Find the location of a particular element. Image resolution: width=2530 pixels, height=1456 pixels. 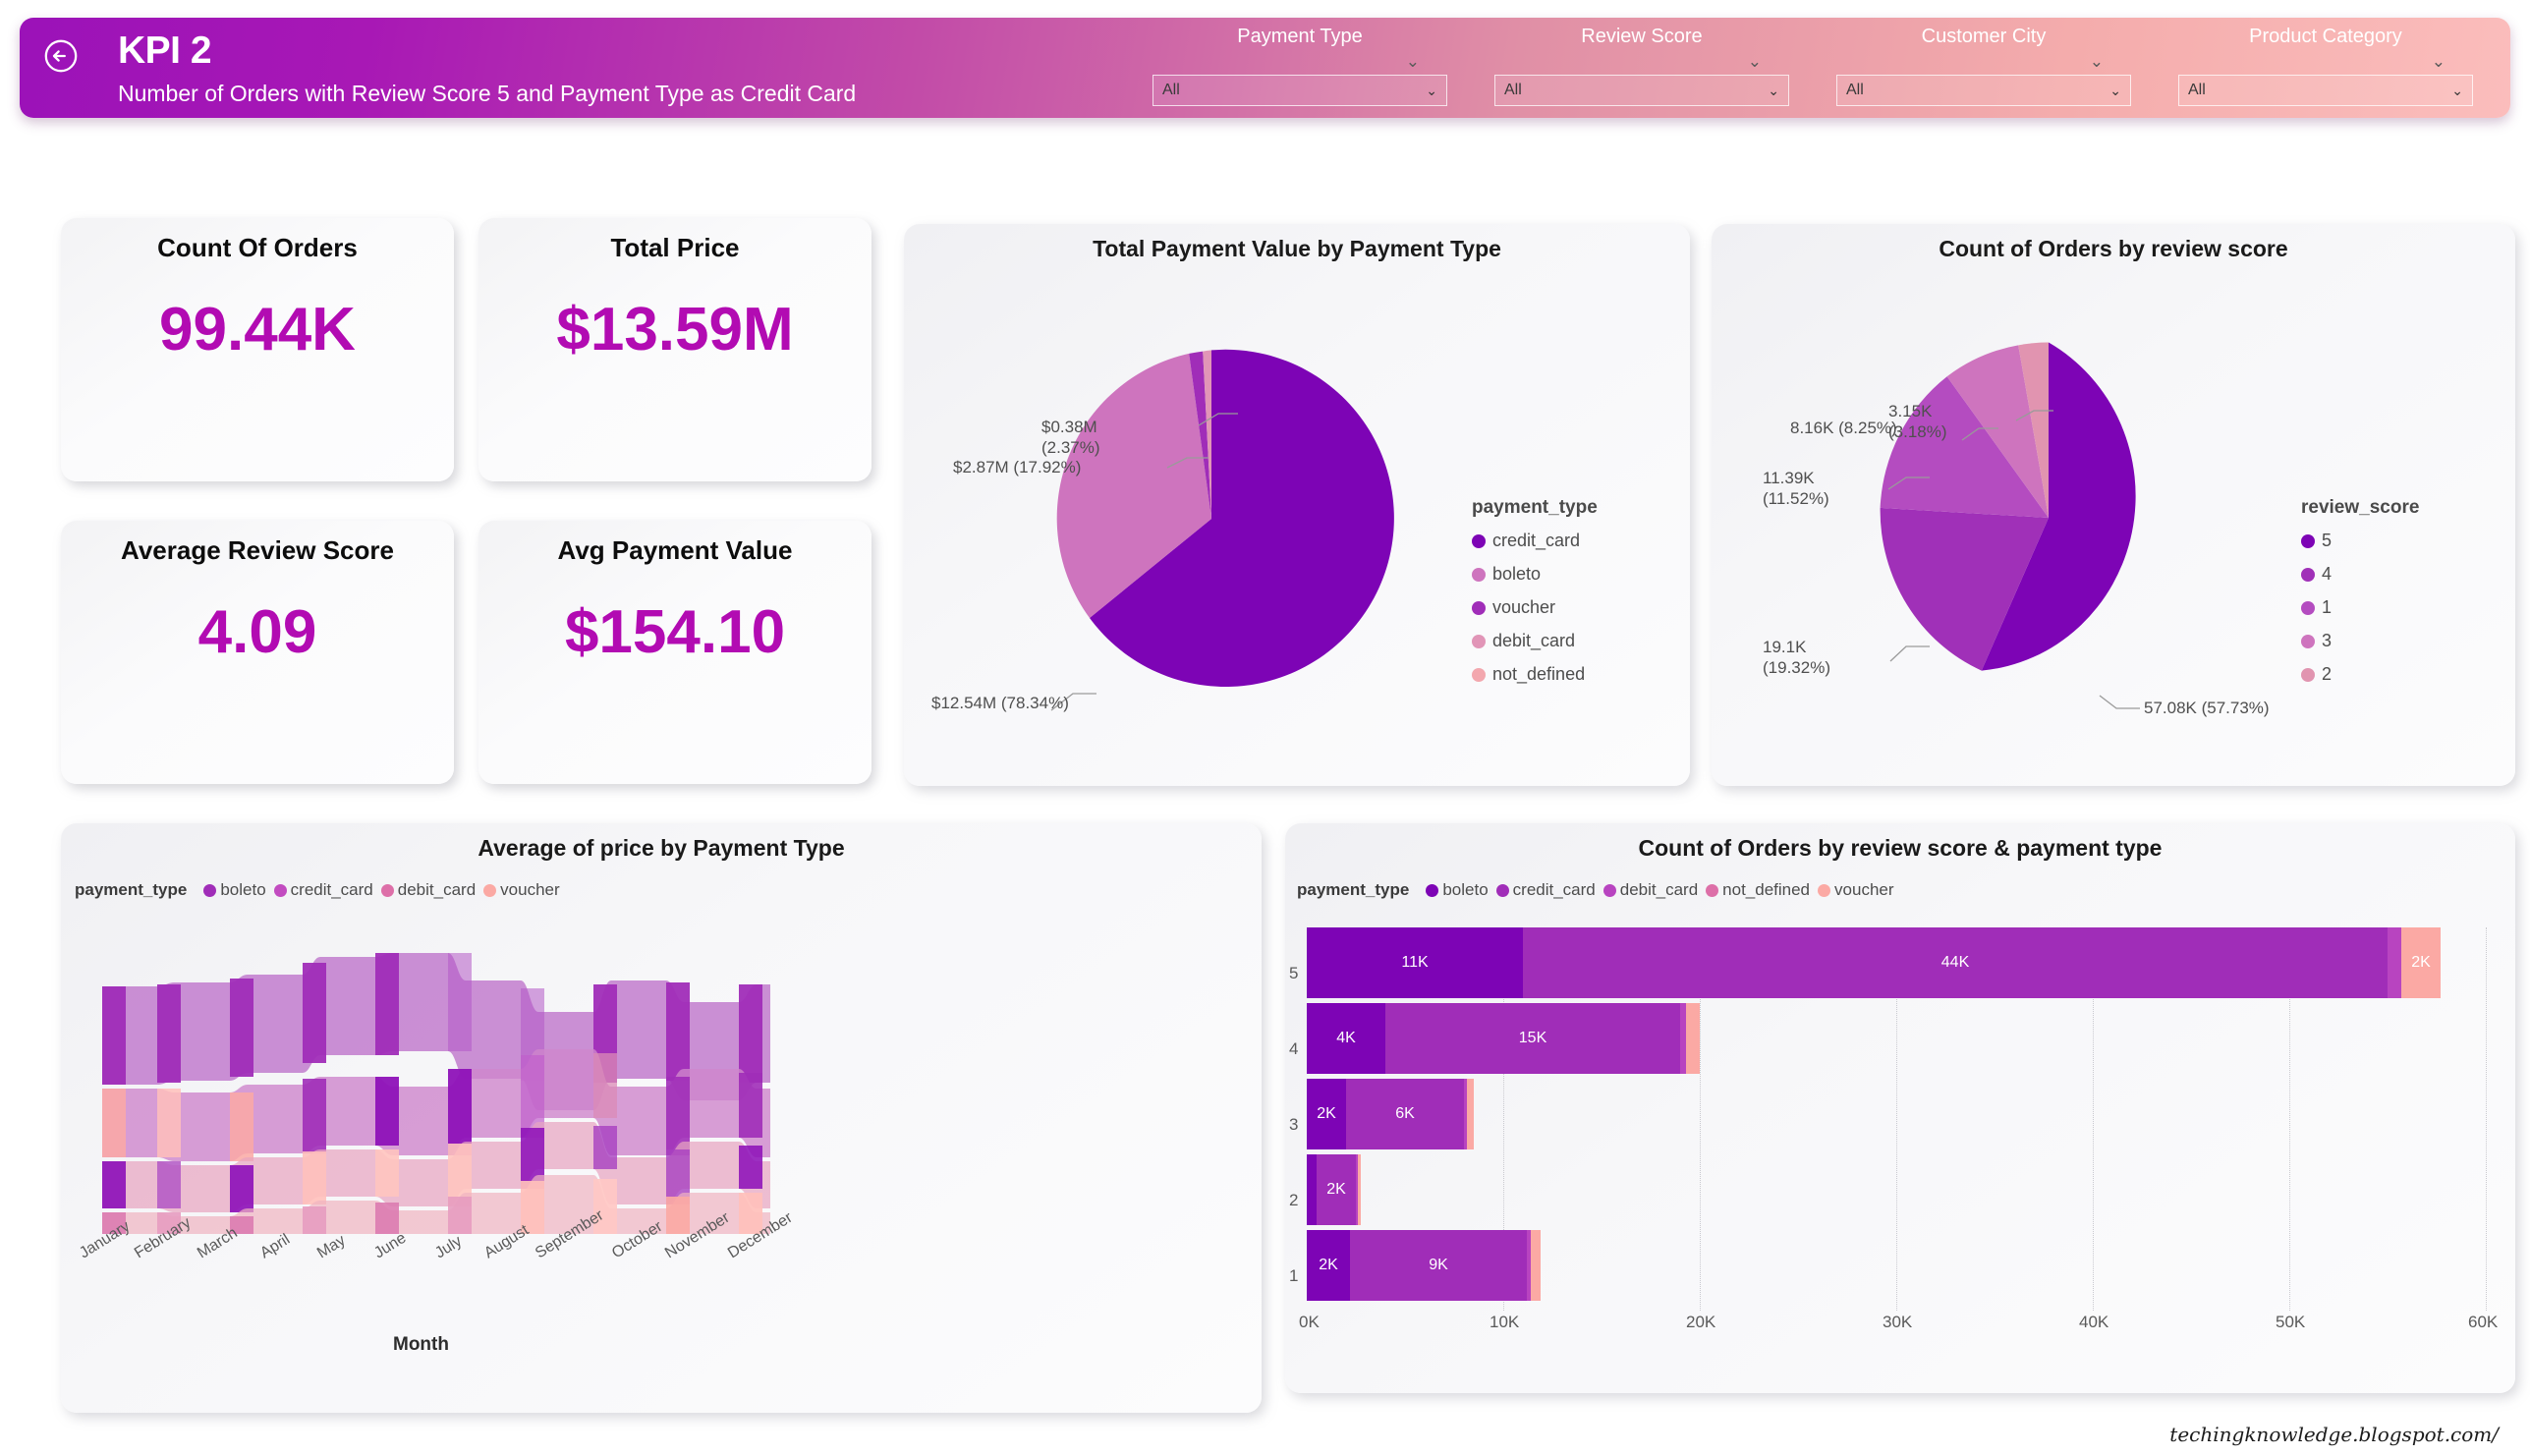

bar-segment-credit-card: 6K is located at coordinates (1405, 1114).